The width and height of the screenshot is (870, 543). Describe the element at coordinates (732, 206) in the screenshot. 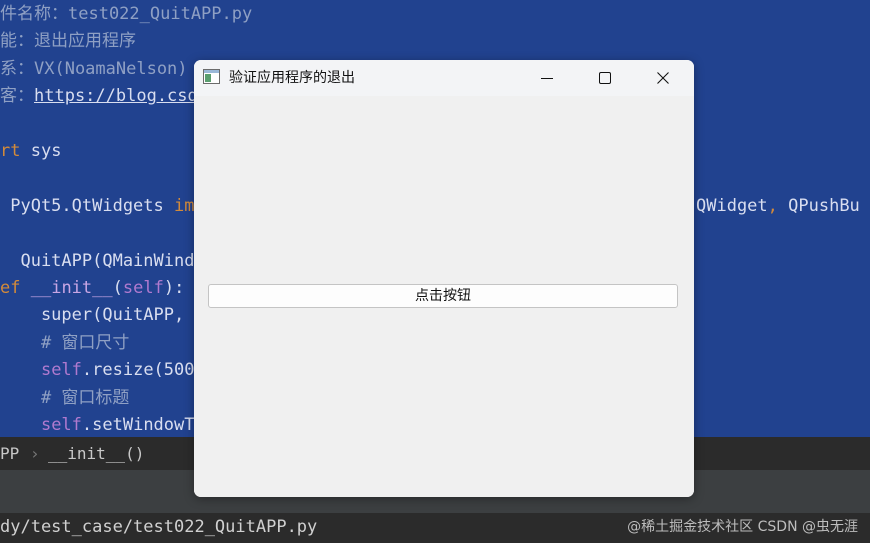

I see `code-token: QWidget` at that location.